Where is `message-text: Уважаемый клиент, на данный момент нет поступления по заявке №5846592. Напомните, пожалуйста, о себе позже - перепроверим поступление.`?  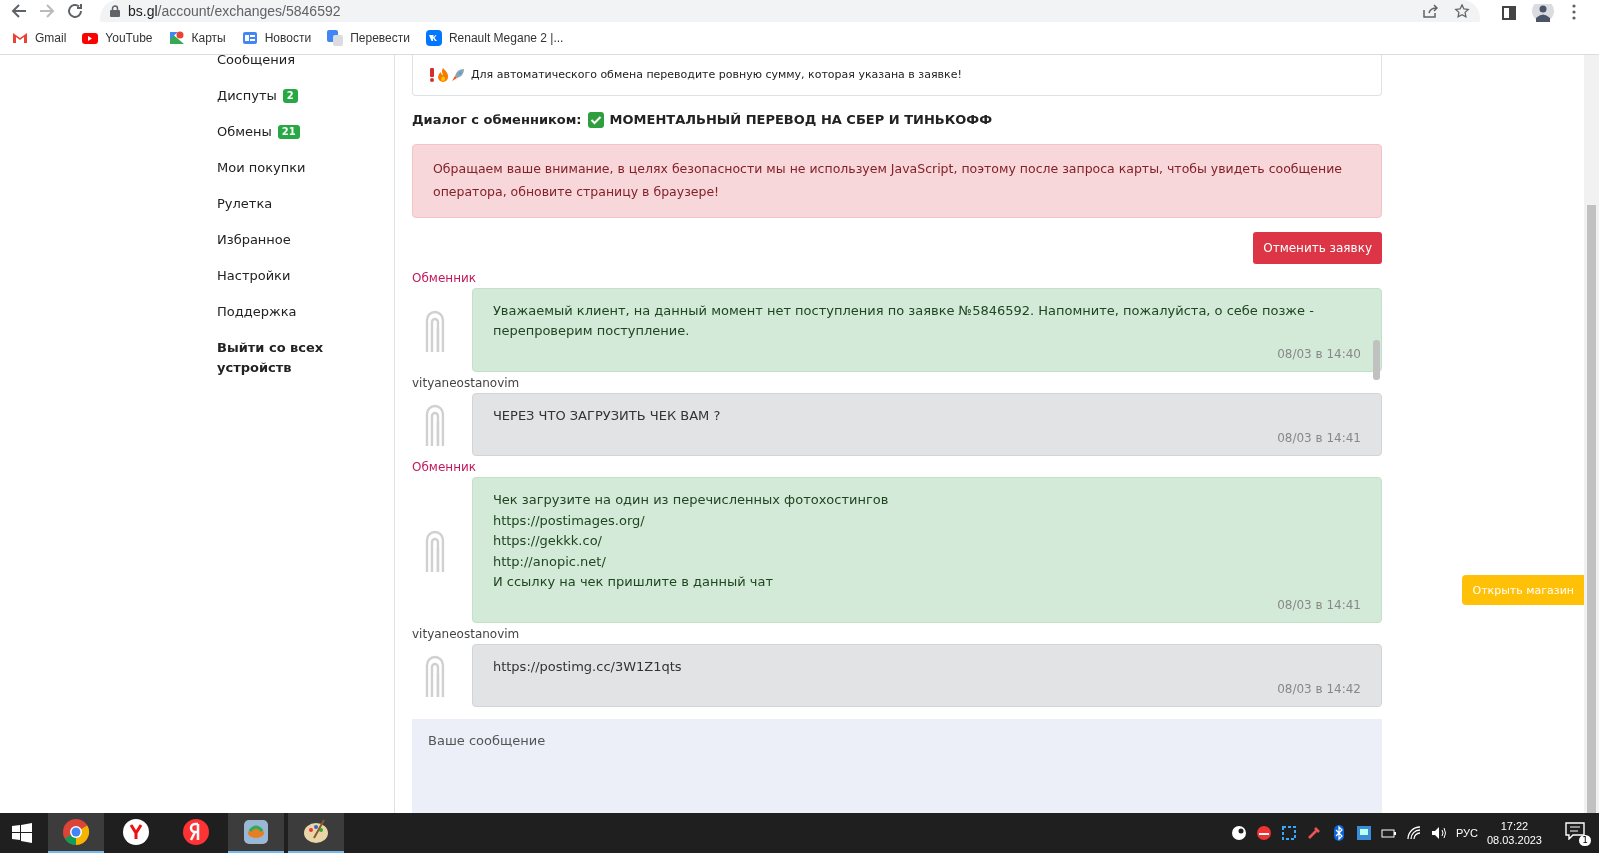
message-text: Уважаемый клиент, на данный момент нет поступления по заявке №5846592. Напомните, пожалуйста, о себе позже - перепроверим поступление. is located at coordinates (903, 321).